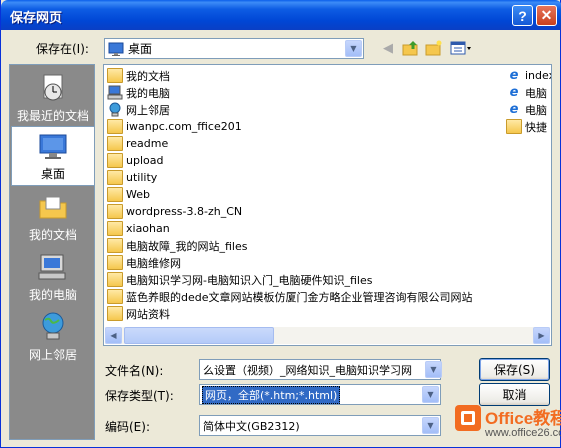 The width and height of the screenshot is (561, 448). Describe the element at coordinates (430, 394) in the screenshot. I see `filetype-dropdown-arrow: ▼` at that location.